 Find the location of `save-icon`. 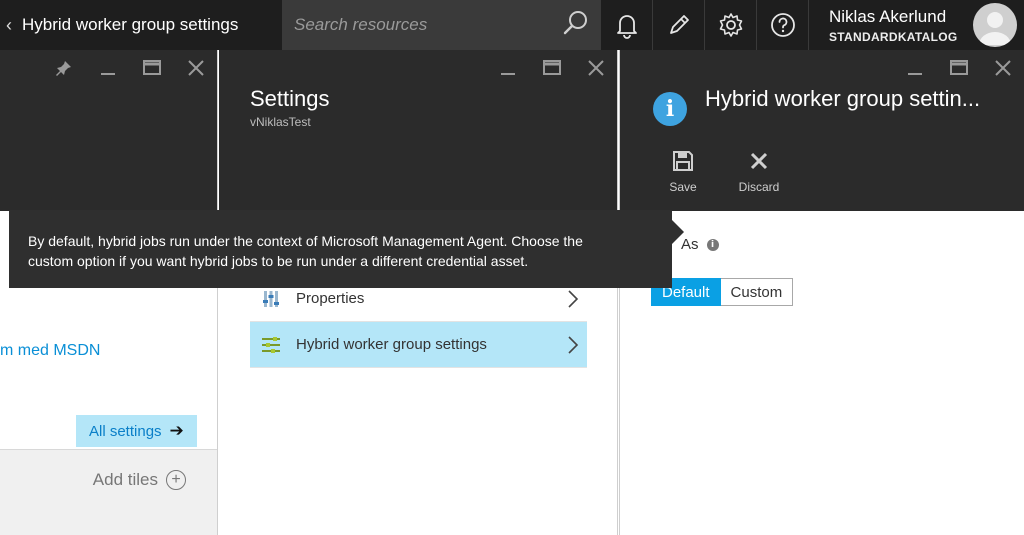

save-icon is located at coordinates (683, 161).